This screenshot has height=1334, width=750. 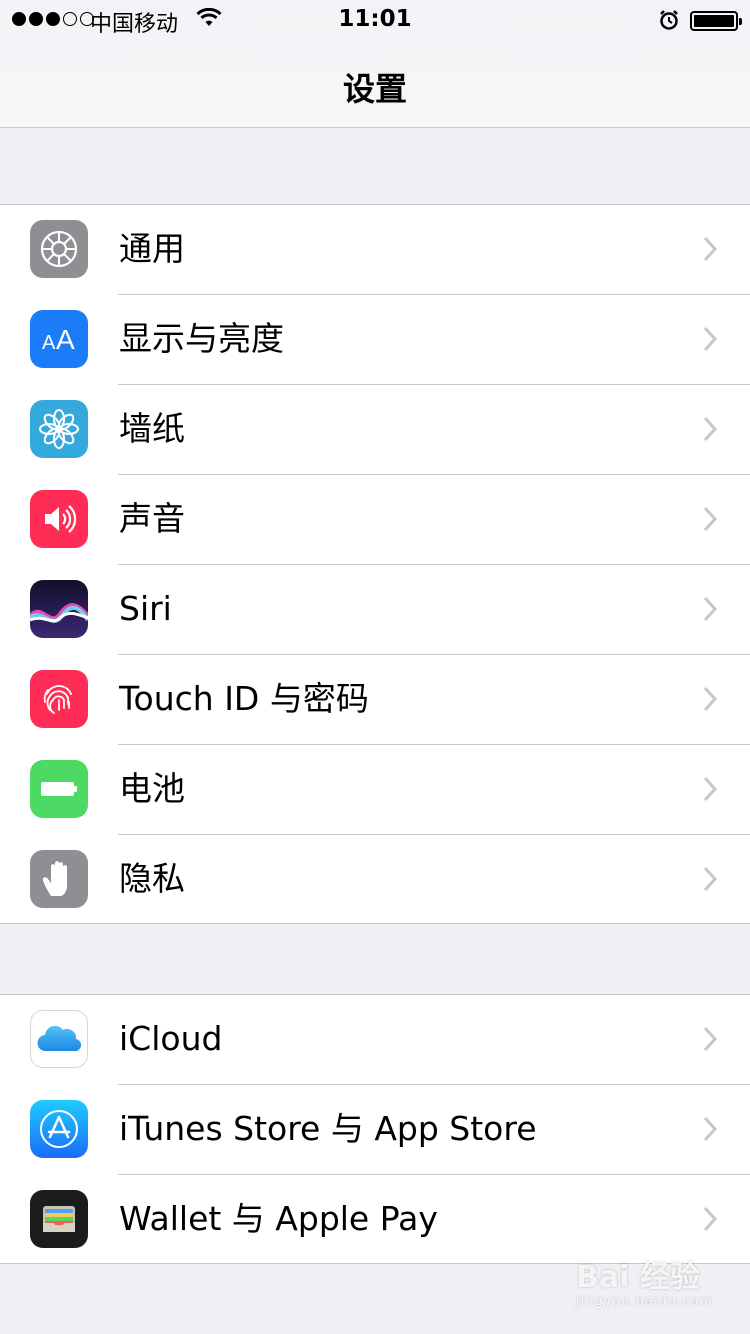 What do you see at coordinates (201, 338) in the screenshot?
I see `settings-row-label: 显示与亮度` at bounding box center [201, 338].